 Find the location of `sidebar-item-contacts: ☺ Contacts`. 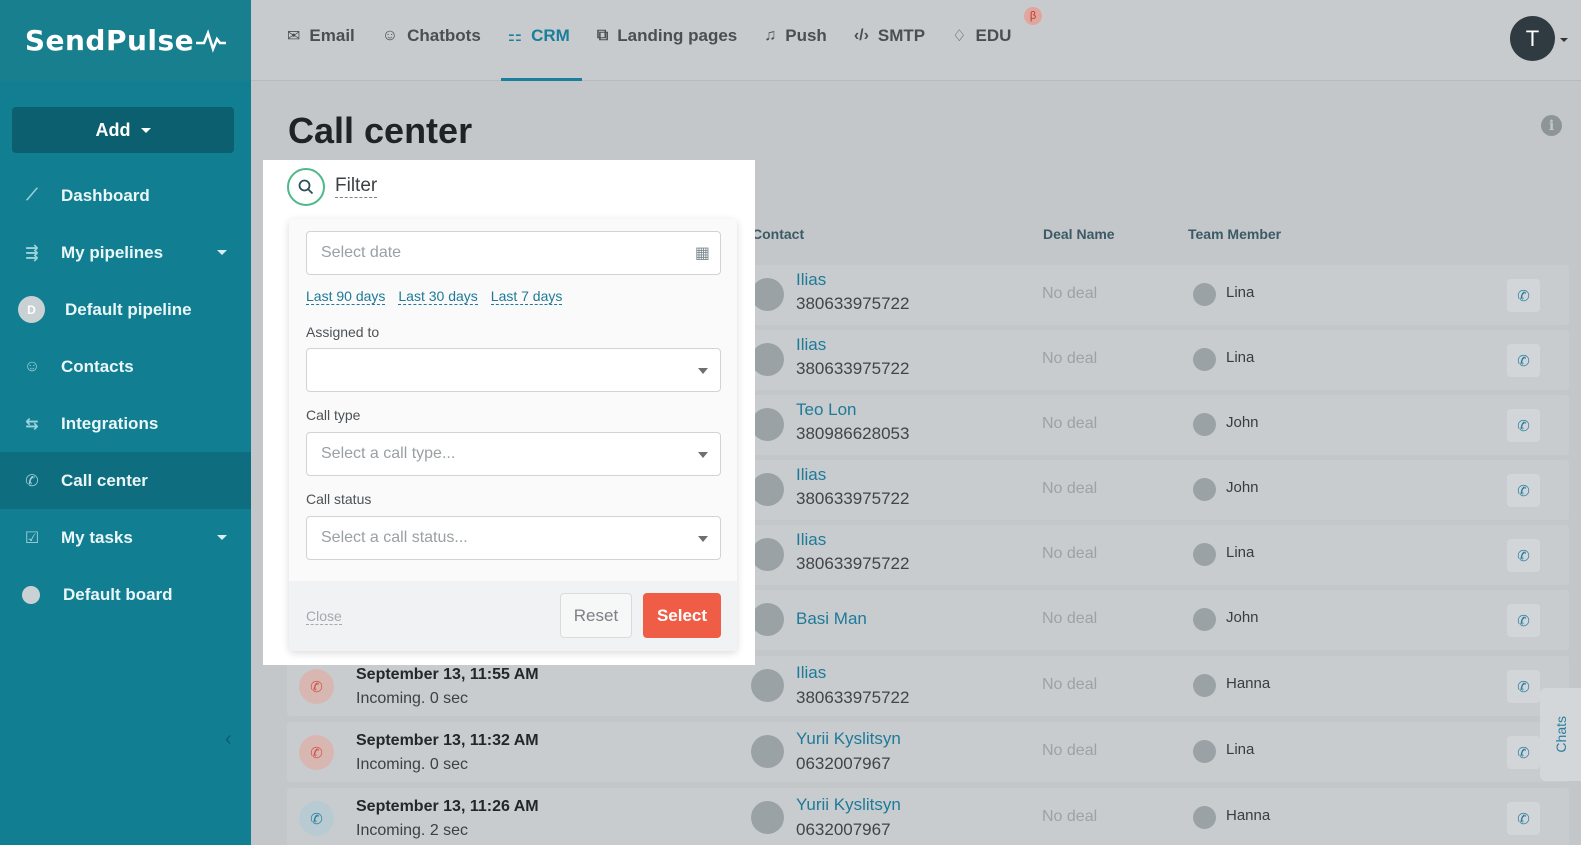

sidebar-item-contacts: ☺ Contacts is located at coordinates (125, 366).